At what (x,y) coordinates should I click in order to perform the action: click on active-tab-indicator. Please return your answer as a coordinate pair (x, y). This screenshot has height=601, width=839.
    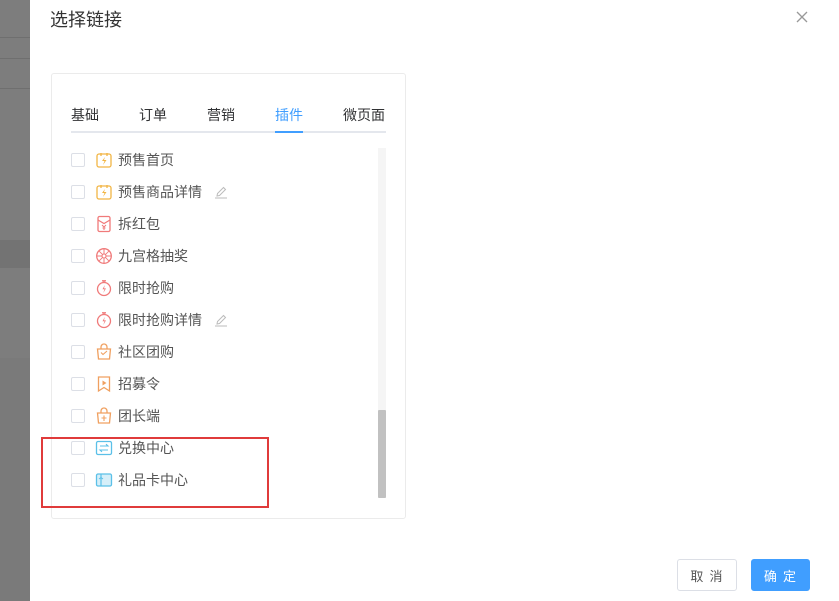
    Looking at the image, I should click on (289, 132).